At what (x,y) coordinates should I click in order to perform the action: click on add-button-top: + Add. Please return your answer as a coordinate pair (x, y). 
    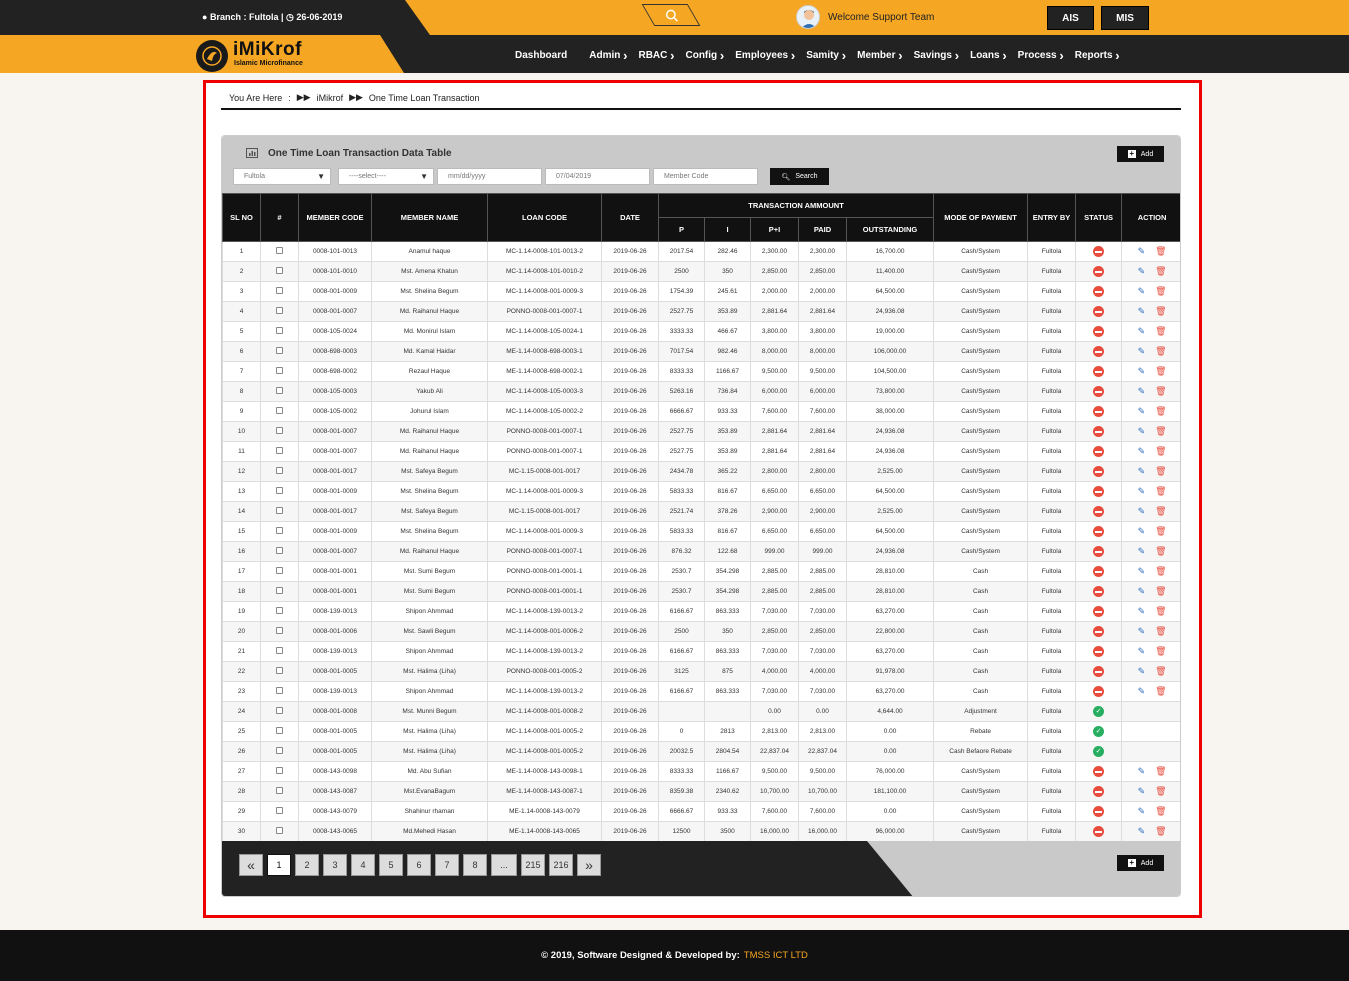
    Looking at the image, I should click on (1140, 154).